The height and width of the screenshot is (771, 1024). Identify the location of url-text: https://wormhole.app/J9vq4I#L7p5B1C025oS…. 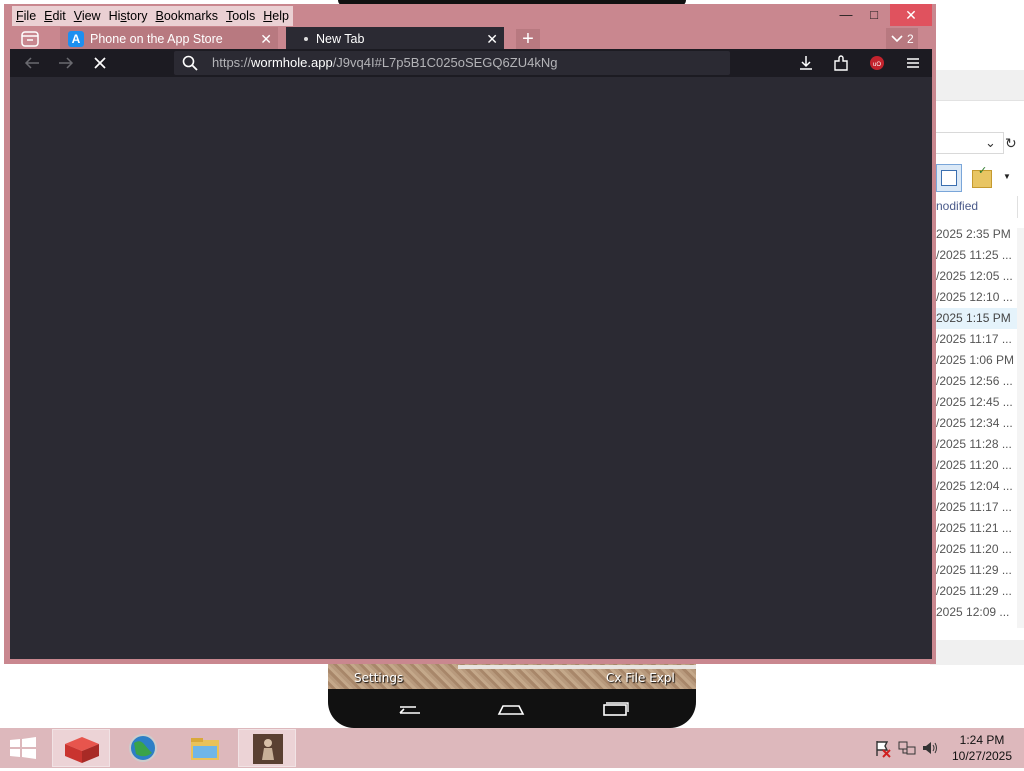
(384, 63).